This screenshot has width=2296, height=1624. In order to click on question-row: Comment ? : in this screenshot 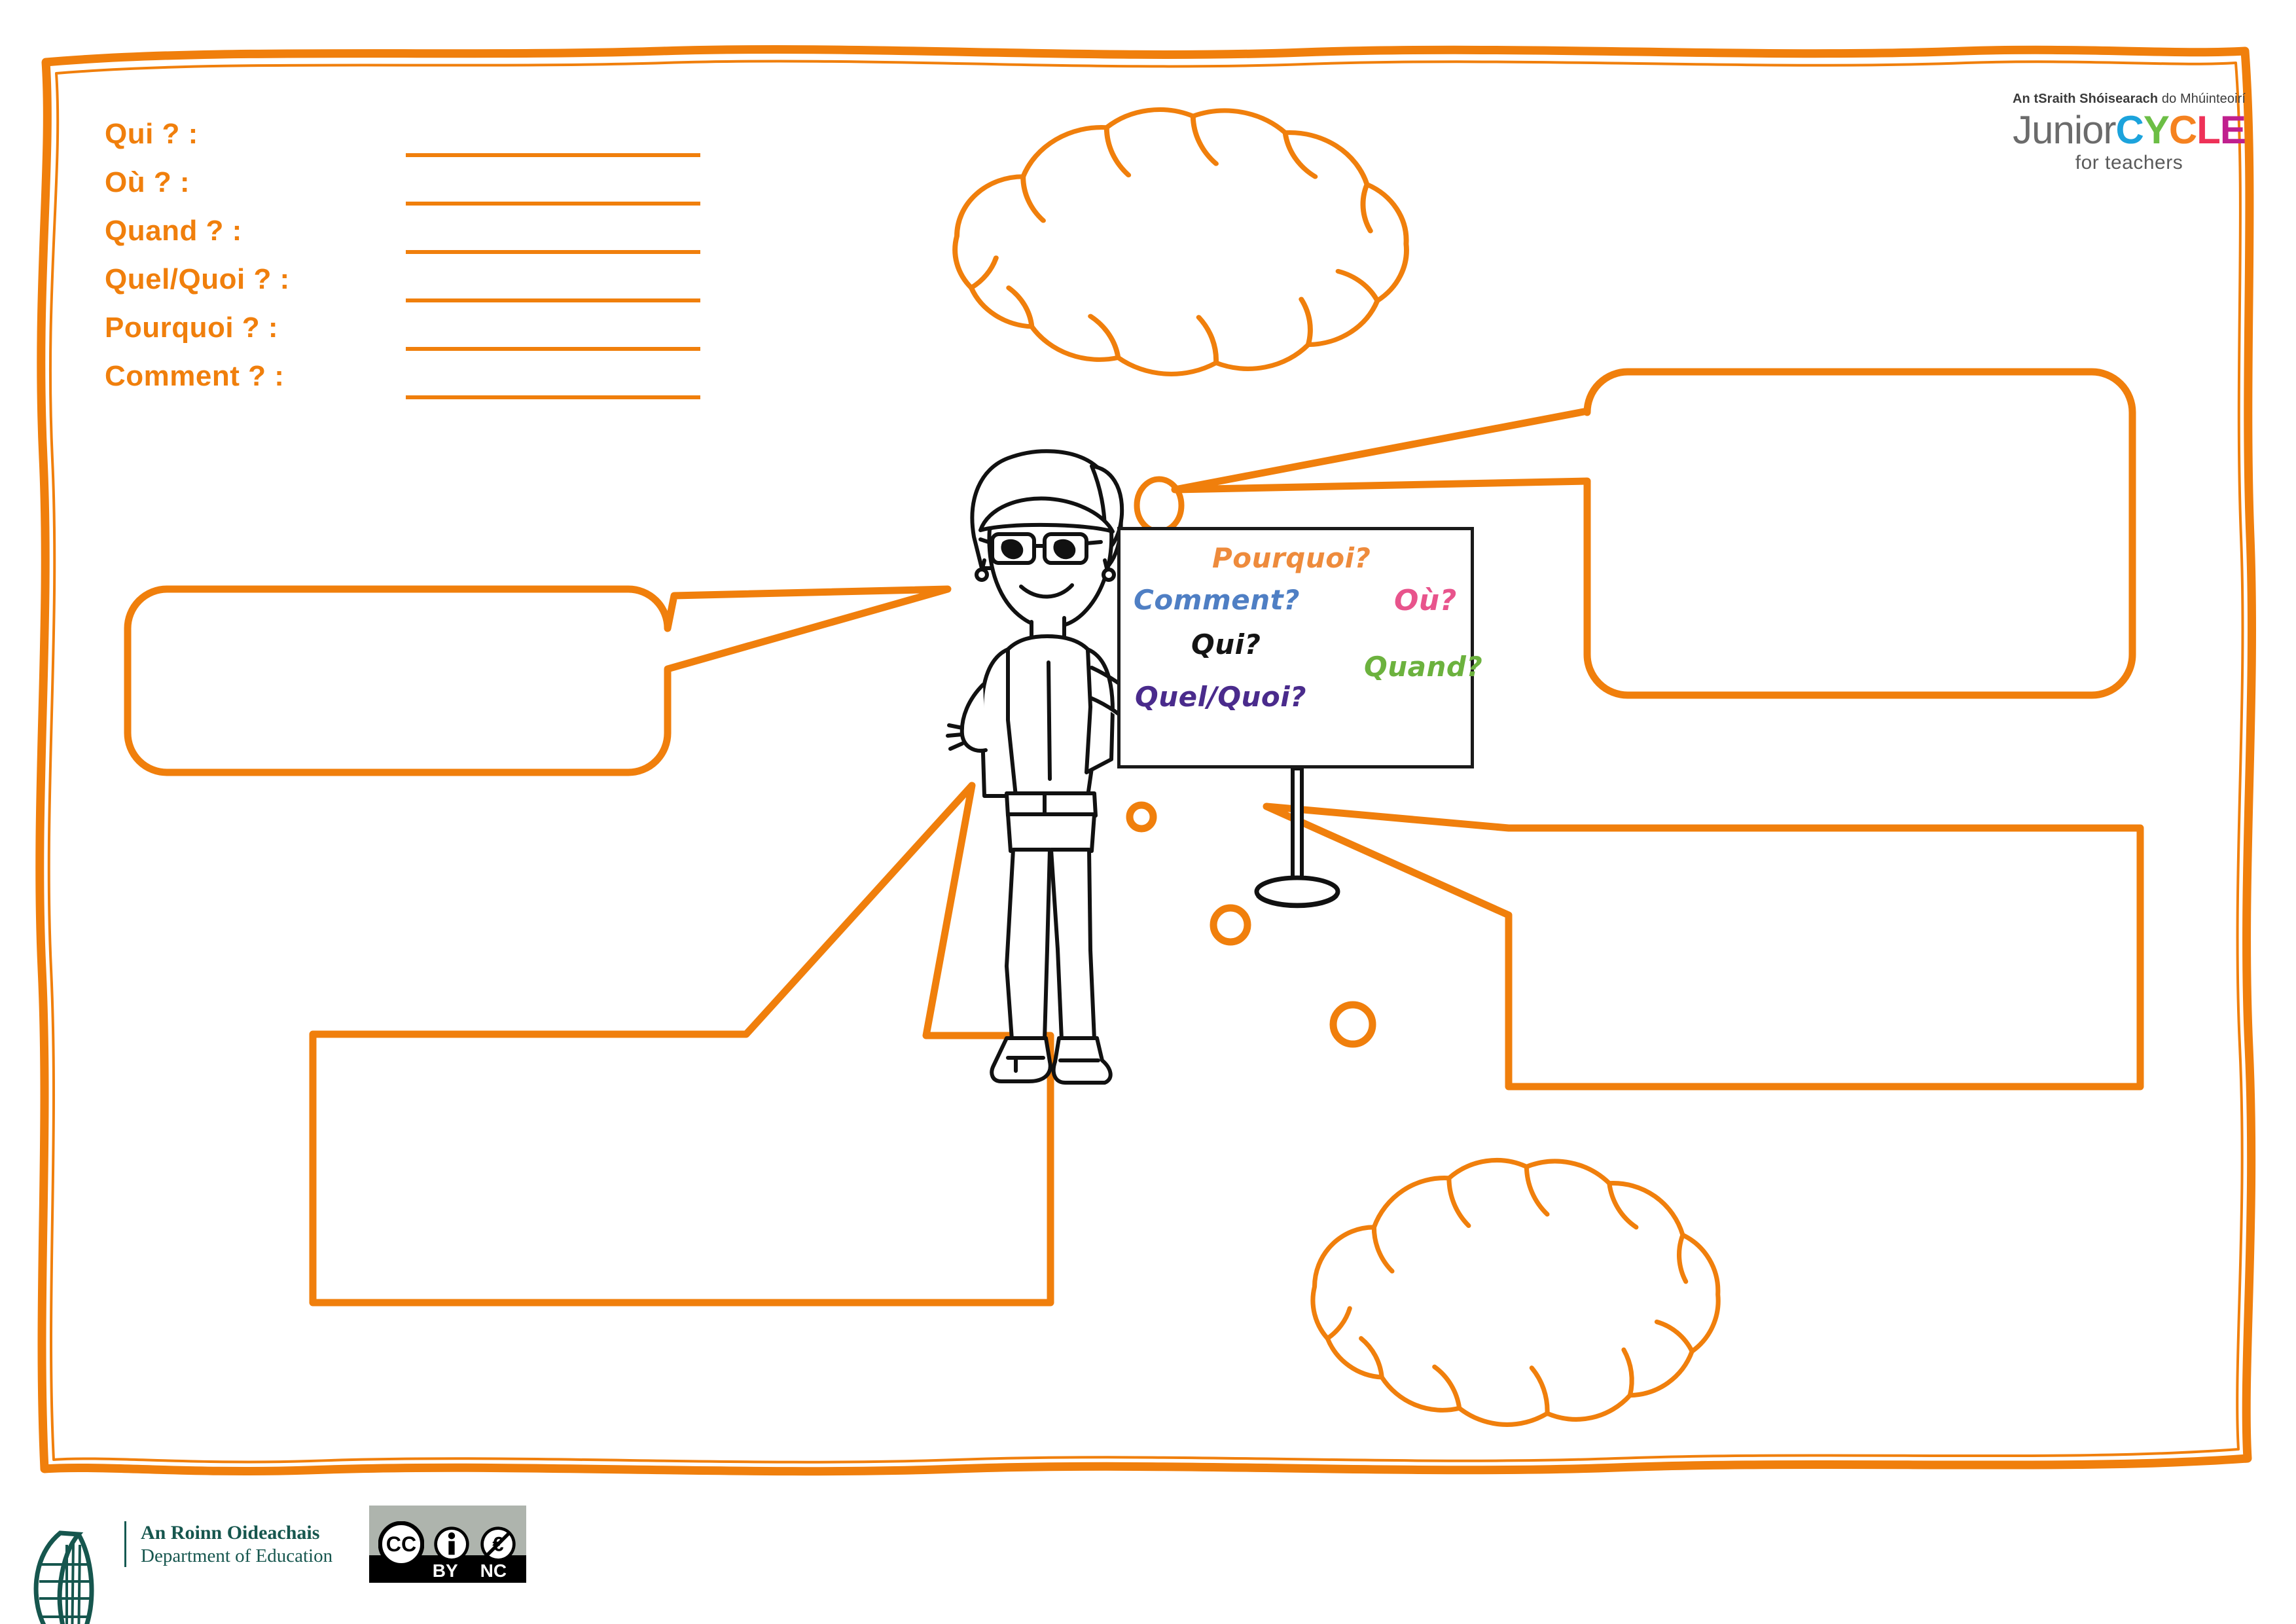, I will do `click(471, 384)`.